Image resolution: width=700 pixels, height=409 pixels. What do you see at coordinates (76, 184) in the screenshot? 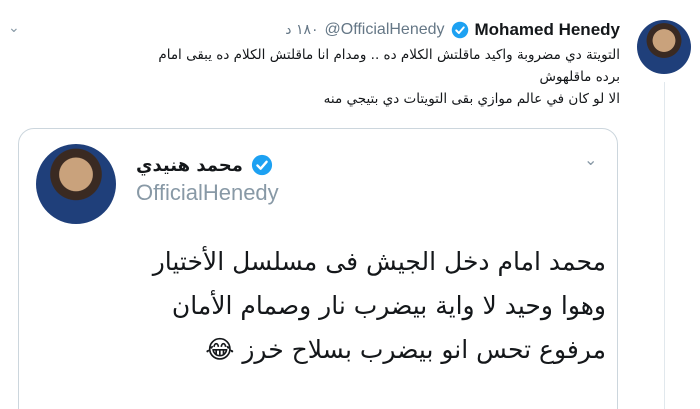
I see `quoted-avatar` at bounding box center [76, 184].